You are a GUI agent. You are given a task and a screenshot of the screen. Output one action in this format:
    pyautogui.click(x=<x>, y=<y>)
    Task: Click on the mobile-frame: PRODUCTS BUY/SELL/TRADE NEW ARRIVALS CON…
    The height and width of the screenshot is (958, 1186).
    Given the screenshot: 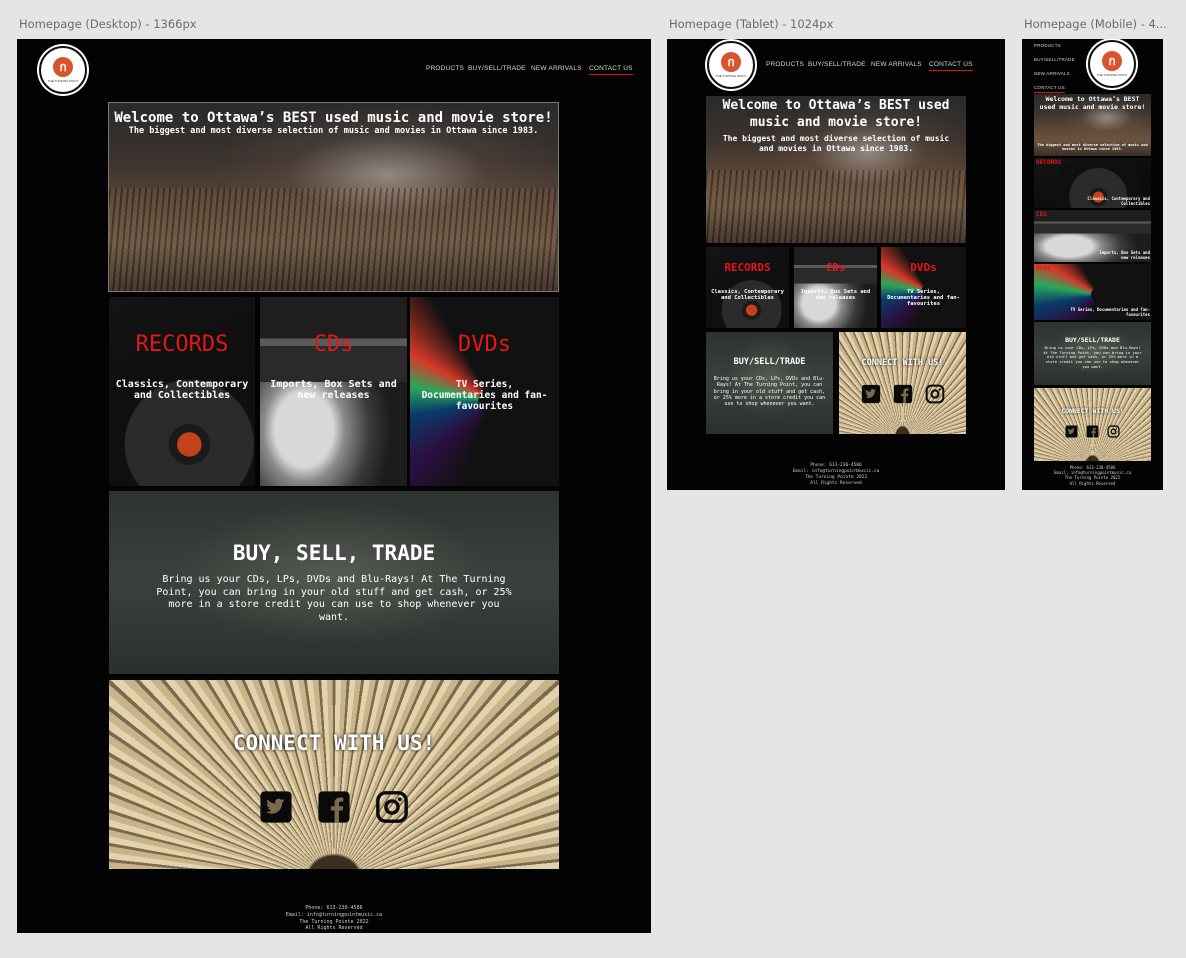 What is the action you would take?
    pyautogui.click(x=1092, y=264)
    